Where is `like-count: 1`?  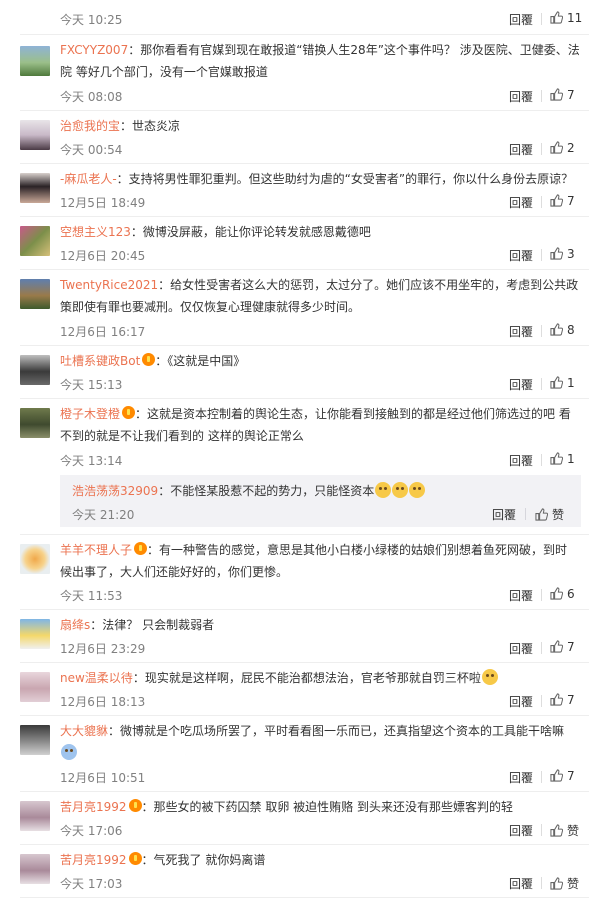 like-count: 1 is located at coordinates (571, 459).